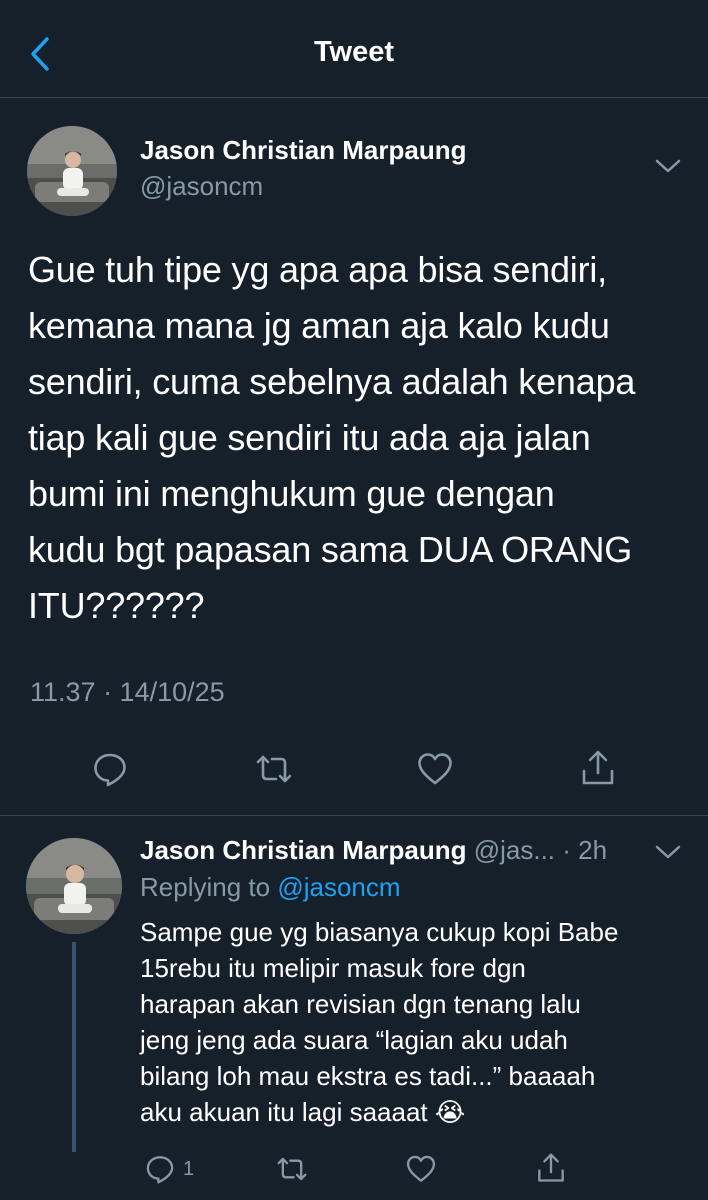 Image resolution: width=708 pixels, height=1200 pixels. Describe the element at coordinates (74, 1047) in the screenshot. I see `thread-line` at that location.